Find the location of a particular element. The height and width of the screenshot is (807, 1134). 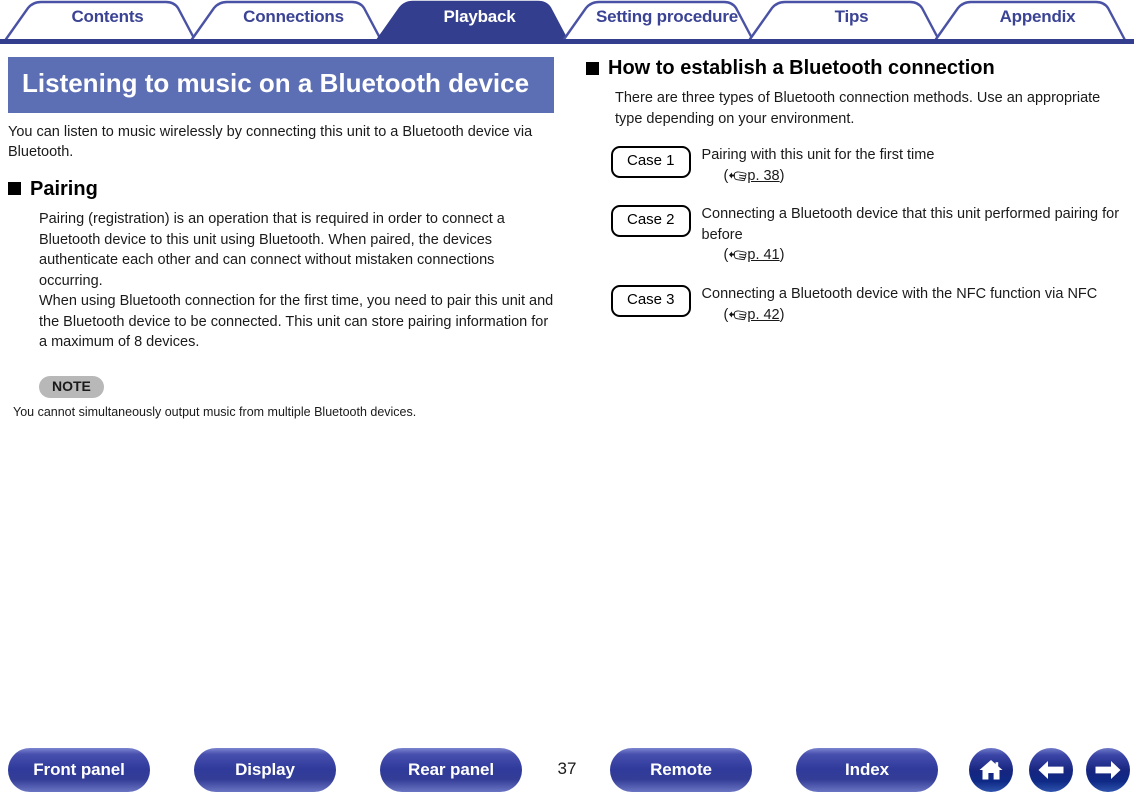

footer-button-forward is located at coordinates (1108, 770).